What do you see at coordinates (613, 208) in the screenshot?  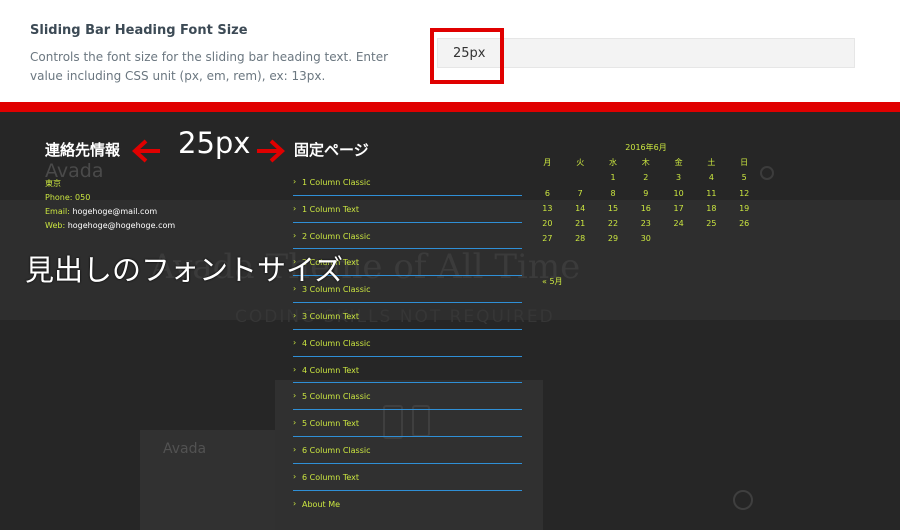 I see `calendar-day: 15` at bounding box center [613, 208].